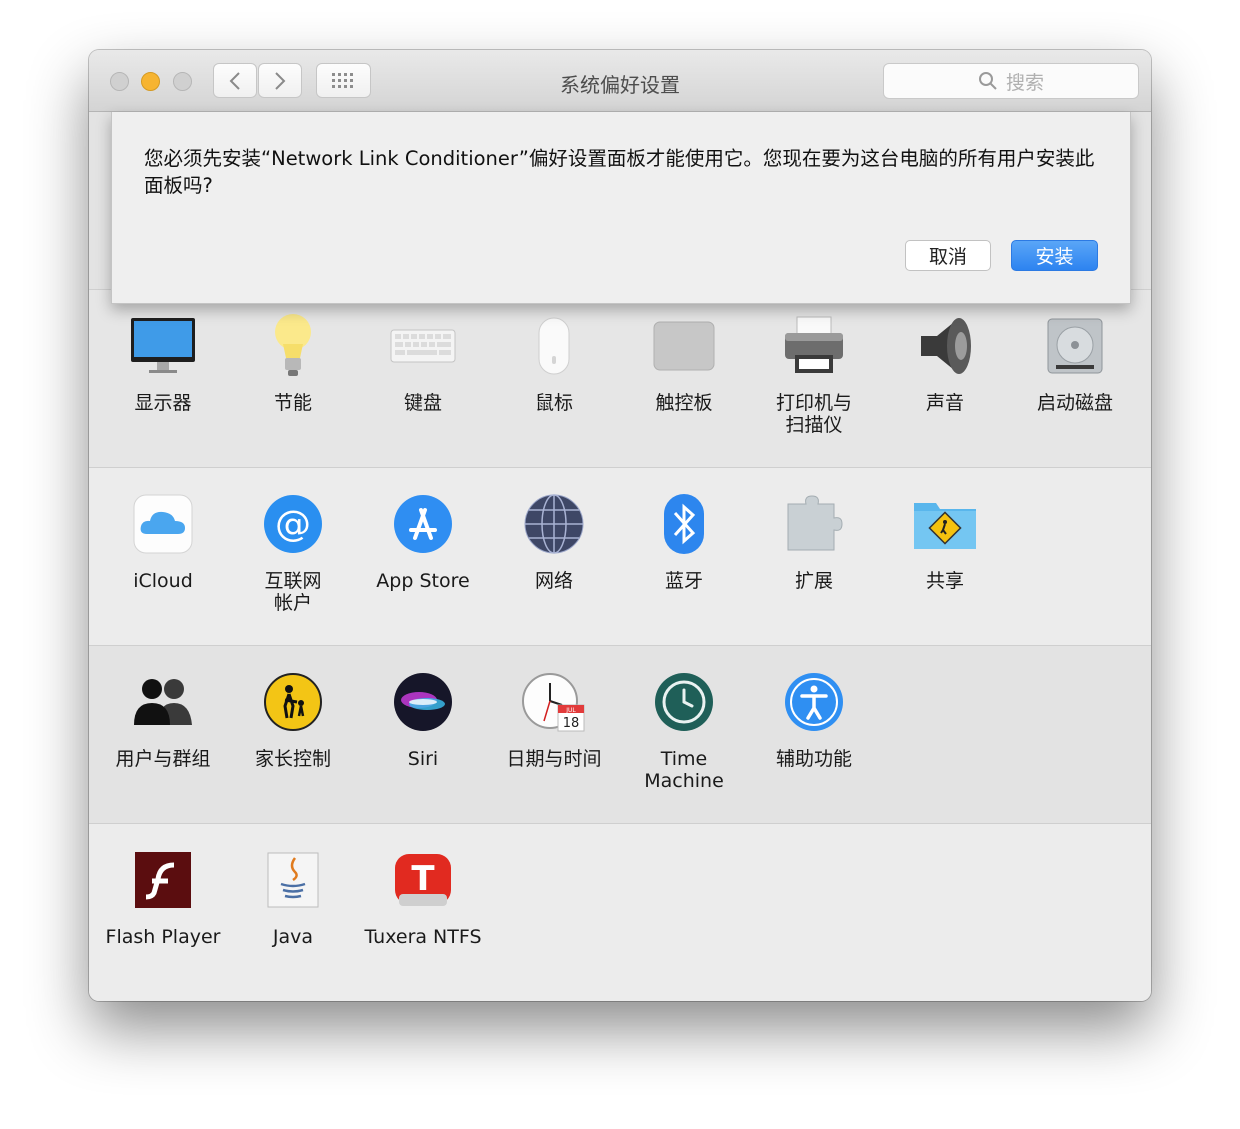 This screenshot has width=1240, height=1129. I want to click on pane-time-machine: Time Machine, so click(684, 719).